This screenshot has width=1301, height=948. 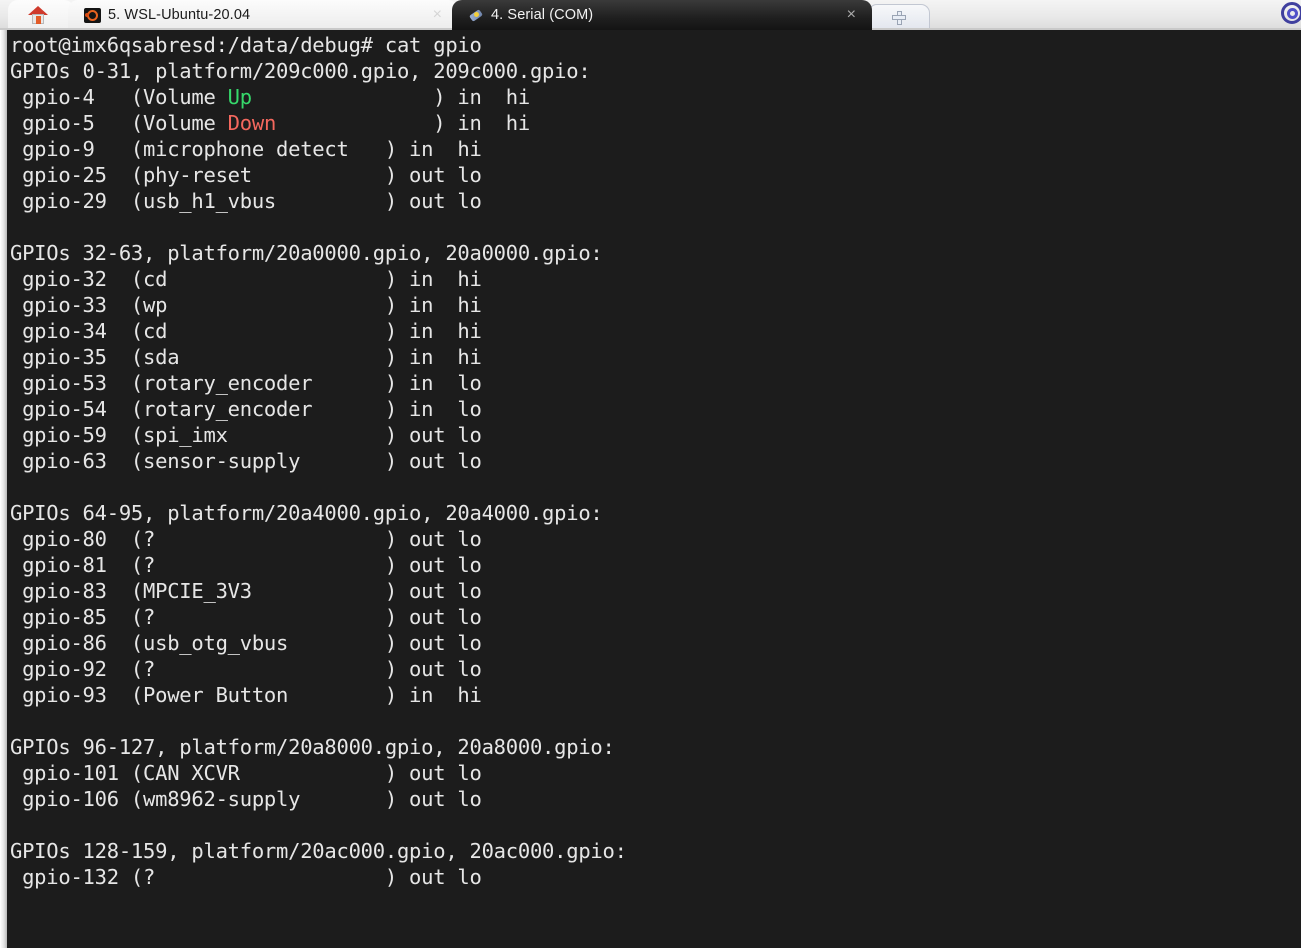 What do you see at coordinates (246, 669) in the screenshot?
I see `terminal-line: gpio-92 (? ) out lo` at bounding box center [246, 669].